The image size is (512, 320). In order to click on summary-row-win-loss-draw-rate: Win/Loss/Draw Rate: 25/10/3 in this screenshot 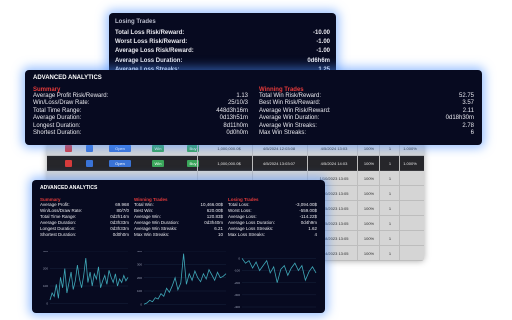, I will do `click(140, 103)`.